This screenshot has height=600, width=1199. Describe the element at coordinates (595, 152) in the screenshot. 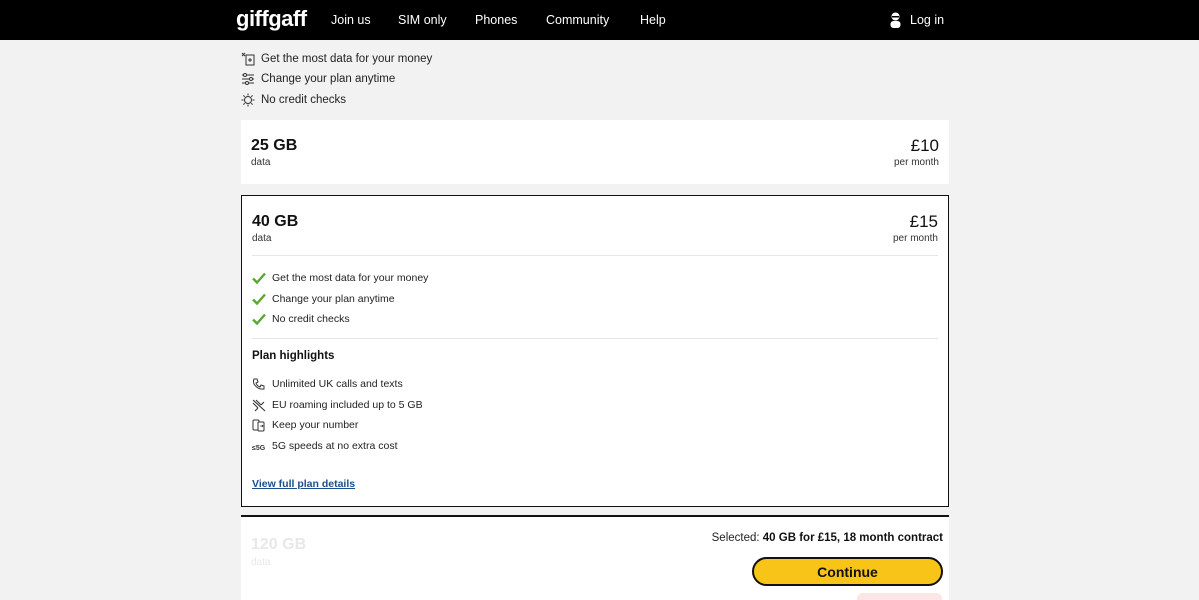

I see `plan-card-25gb: 25 GB data £10 per month` at that location.